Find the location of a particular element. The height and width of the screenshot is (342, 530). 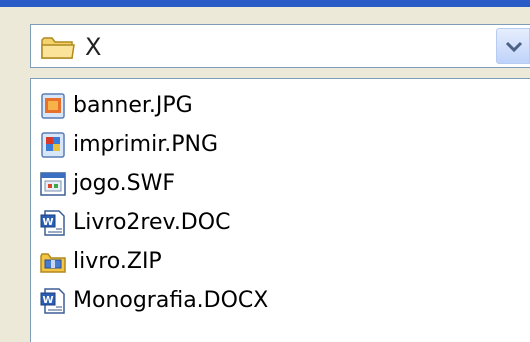

file-name: Monografia.DOCX is located at coordinates (171, 300).